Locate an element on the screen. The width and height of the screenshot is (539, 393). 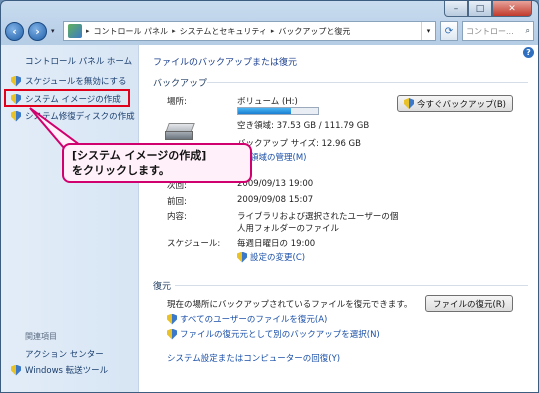
disk-usage-bar is located at coordinates (278, 111).